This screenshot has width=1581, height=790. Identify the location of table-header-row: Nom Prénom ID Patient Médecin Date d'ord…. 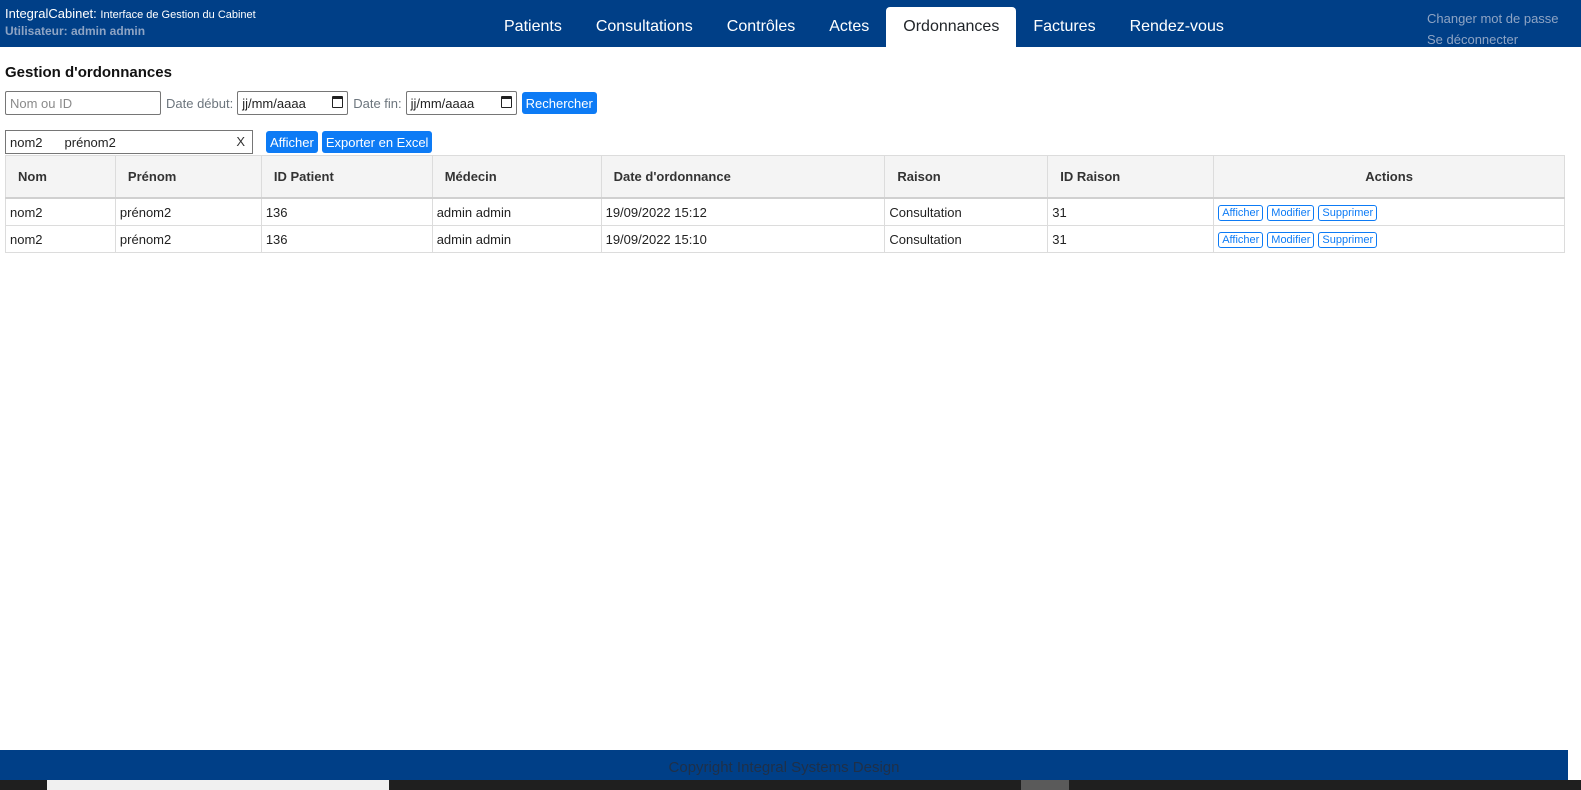
(785, 177).